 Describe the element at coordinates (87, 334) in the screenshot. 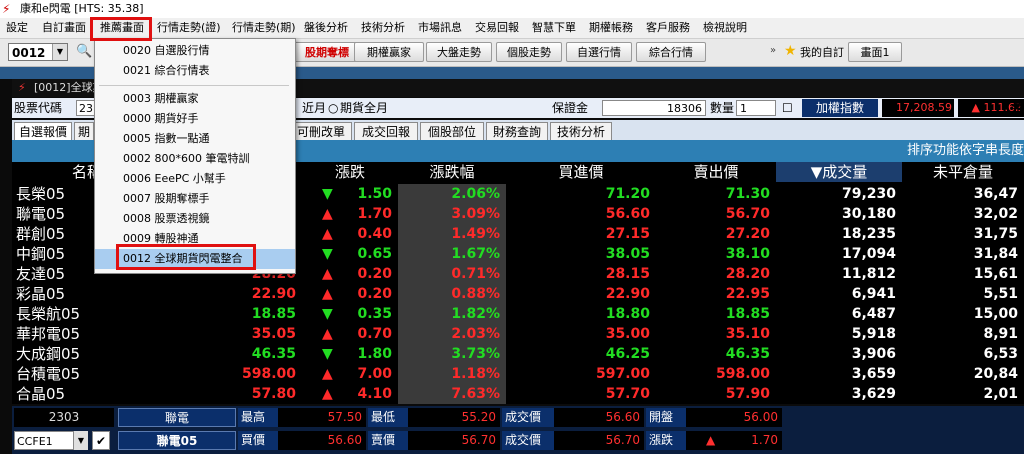

I see `cell-name: 華邦電05` at that location.